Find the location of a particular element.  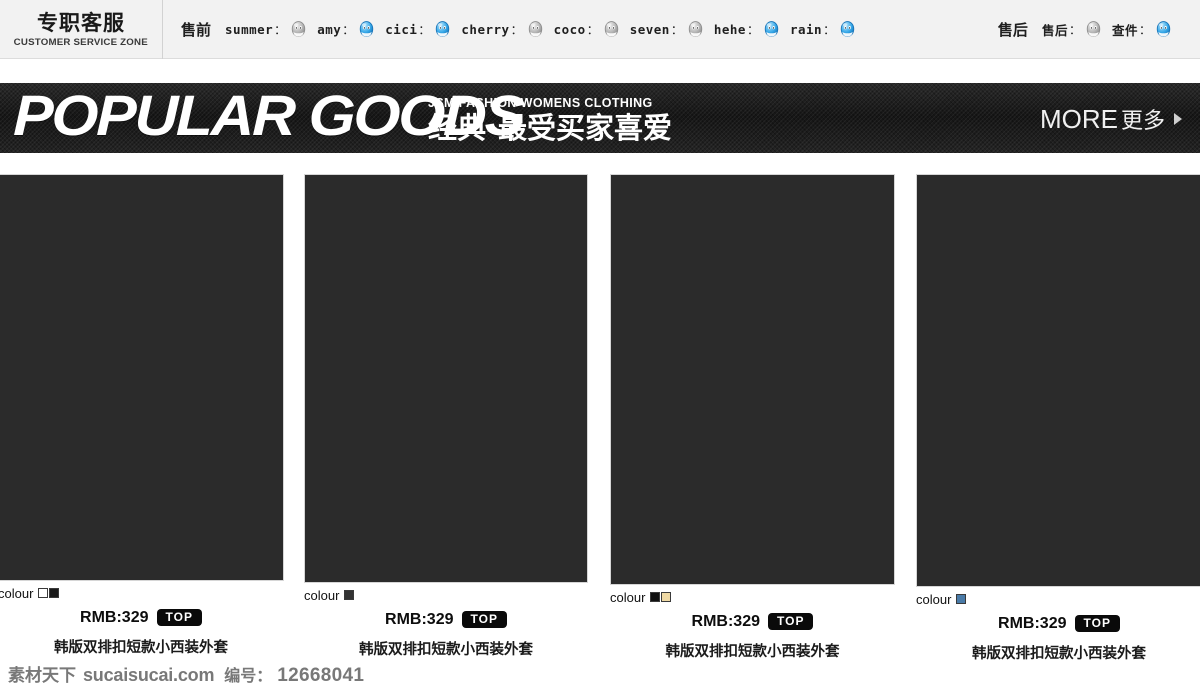

more-button: MORE 更多 is located at coordinates (1111, 119).